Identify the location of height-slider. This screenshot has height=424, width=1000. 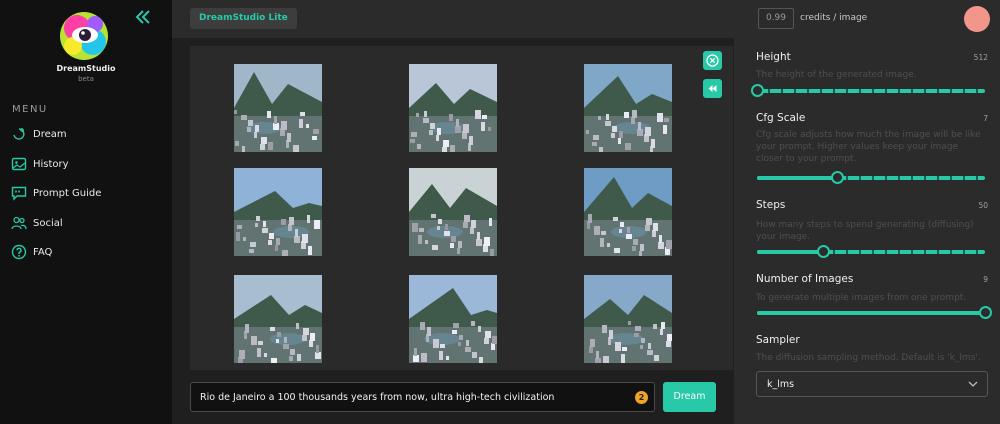
(868, 90).